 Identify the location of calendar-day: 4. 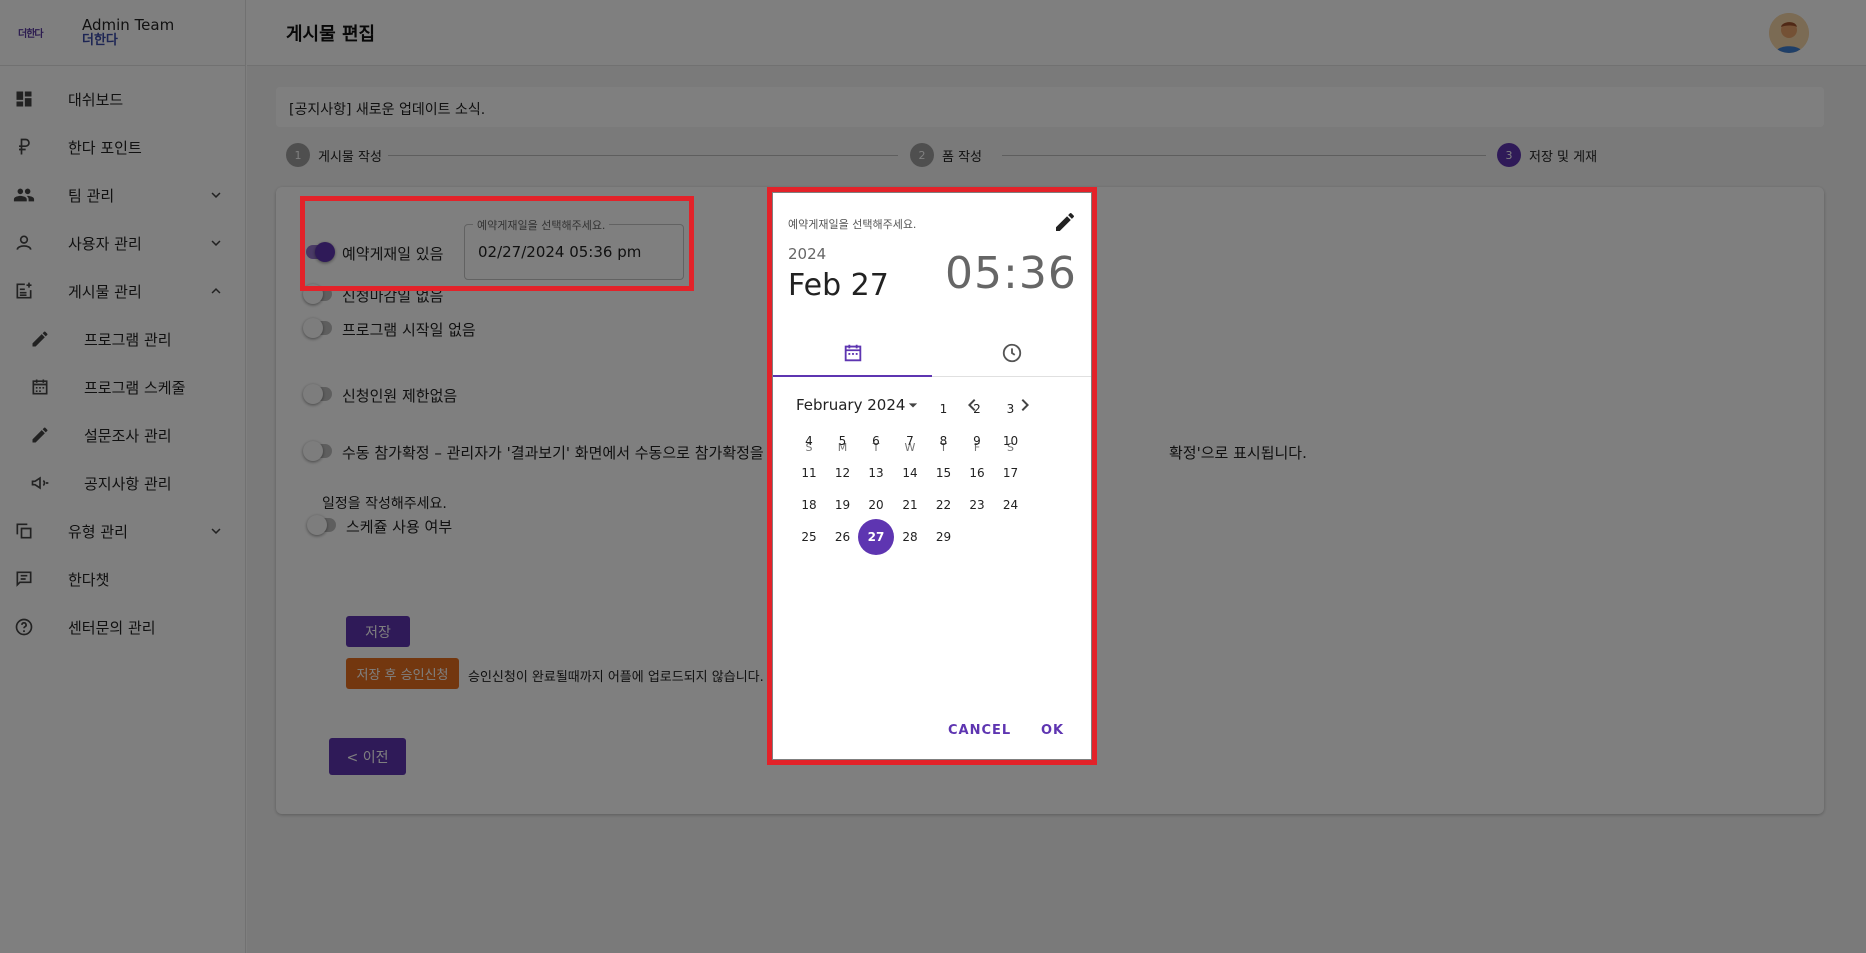
(809, 441).